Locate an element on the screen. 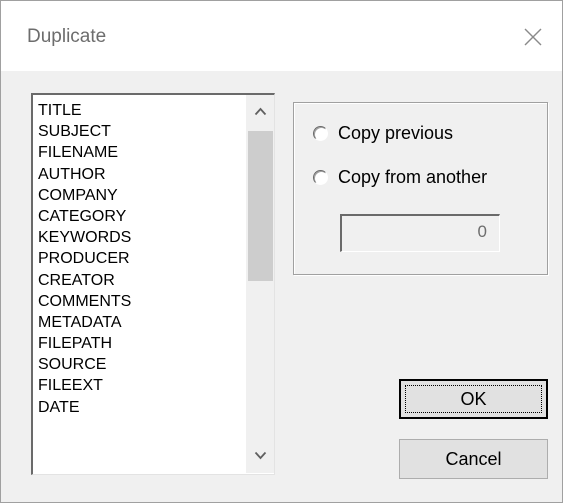 The image size is (563, 503). list-item: KEYWORDS is located at coordinates (138, 237).